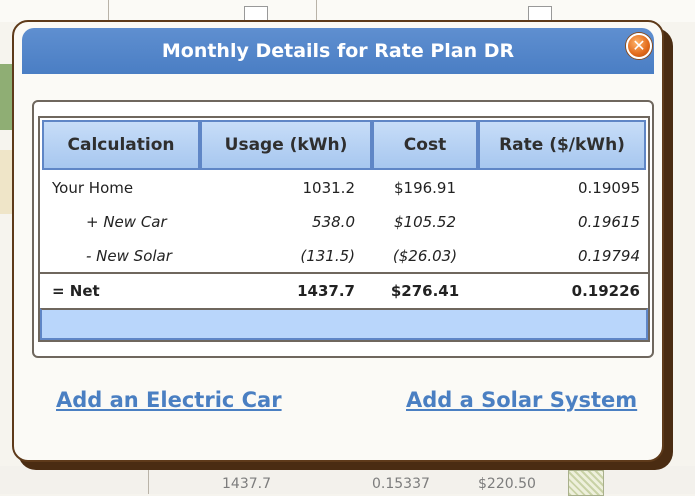  Describe the element at coordinates (344, 324) in the screenshot. I see `table-footer-bar` at that location.